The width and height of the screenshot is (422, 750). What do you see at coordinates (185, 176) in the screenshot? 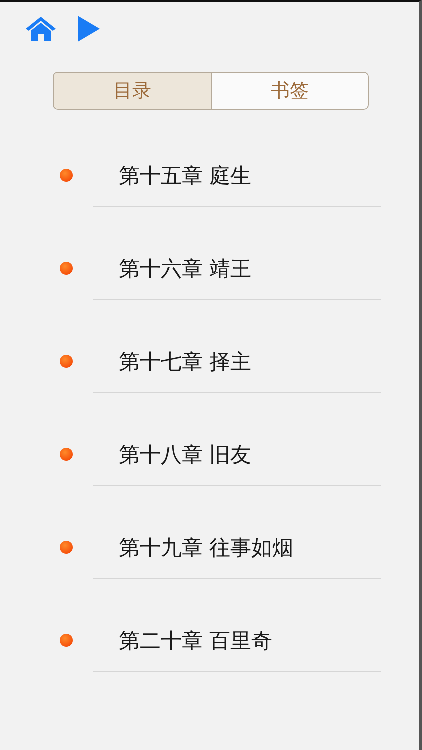
I see `chapter-item: 第十五章 庭生` at bounding box center [185, 176].